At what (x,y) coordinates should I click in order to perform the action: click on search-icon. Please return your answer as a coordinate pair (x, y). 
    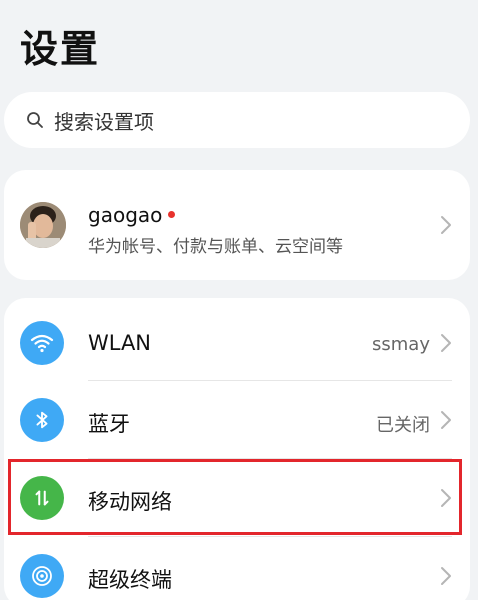
    Looking at the image, I should click on (35, 120).